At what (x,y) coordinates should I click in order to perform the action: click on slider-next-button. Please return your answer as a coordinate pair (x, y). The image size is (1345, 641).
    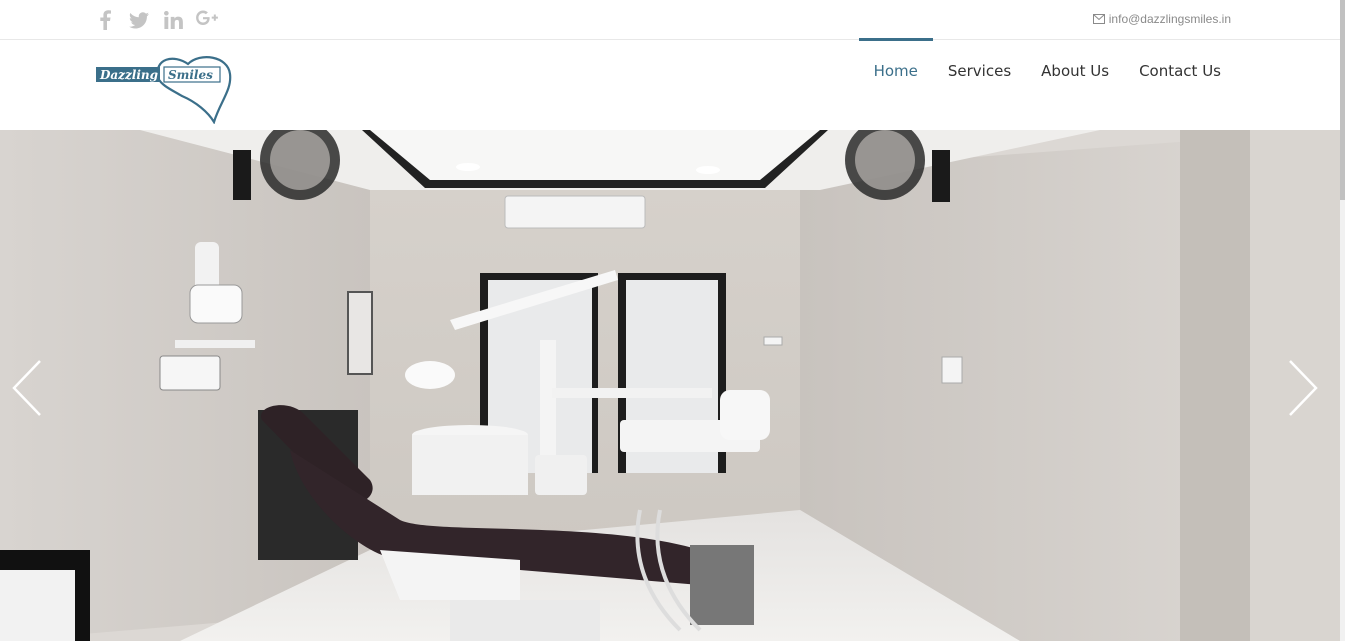
    Looking at the image, I should click on (1303, 388).